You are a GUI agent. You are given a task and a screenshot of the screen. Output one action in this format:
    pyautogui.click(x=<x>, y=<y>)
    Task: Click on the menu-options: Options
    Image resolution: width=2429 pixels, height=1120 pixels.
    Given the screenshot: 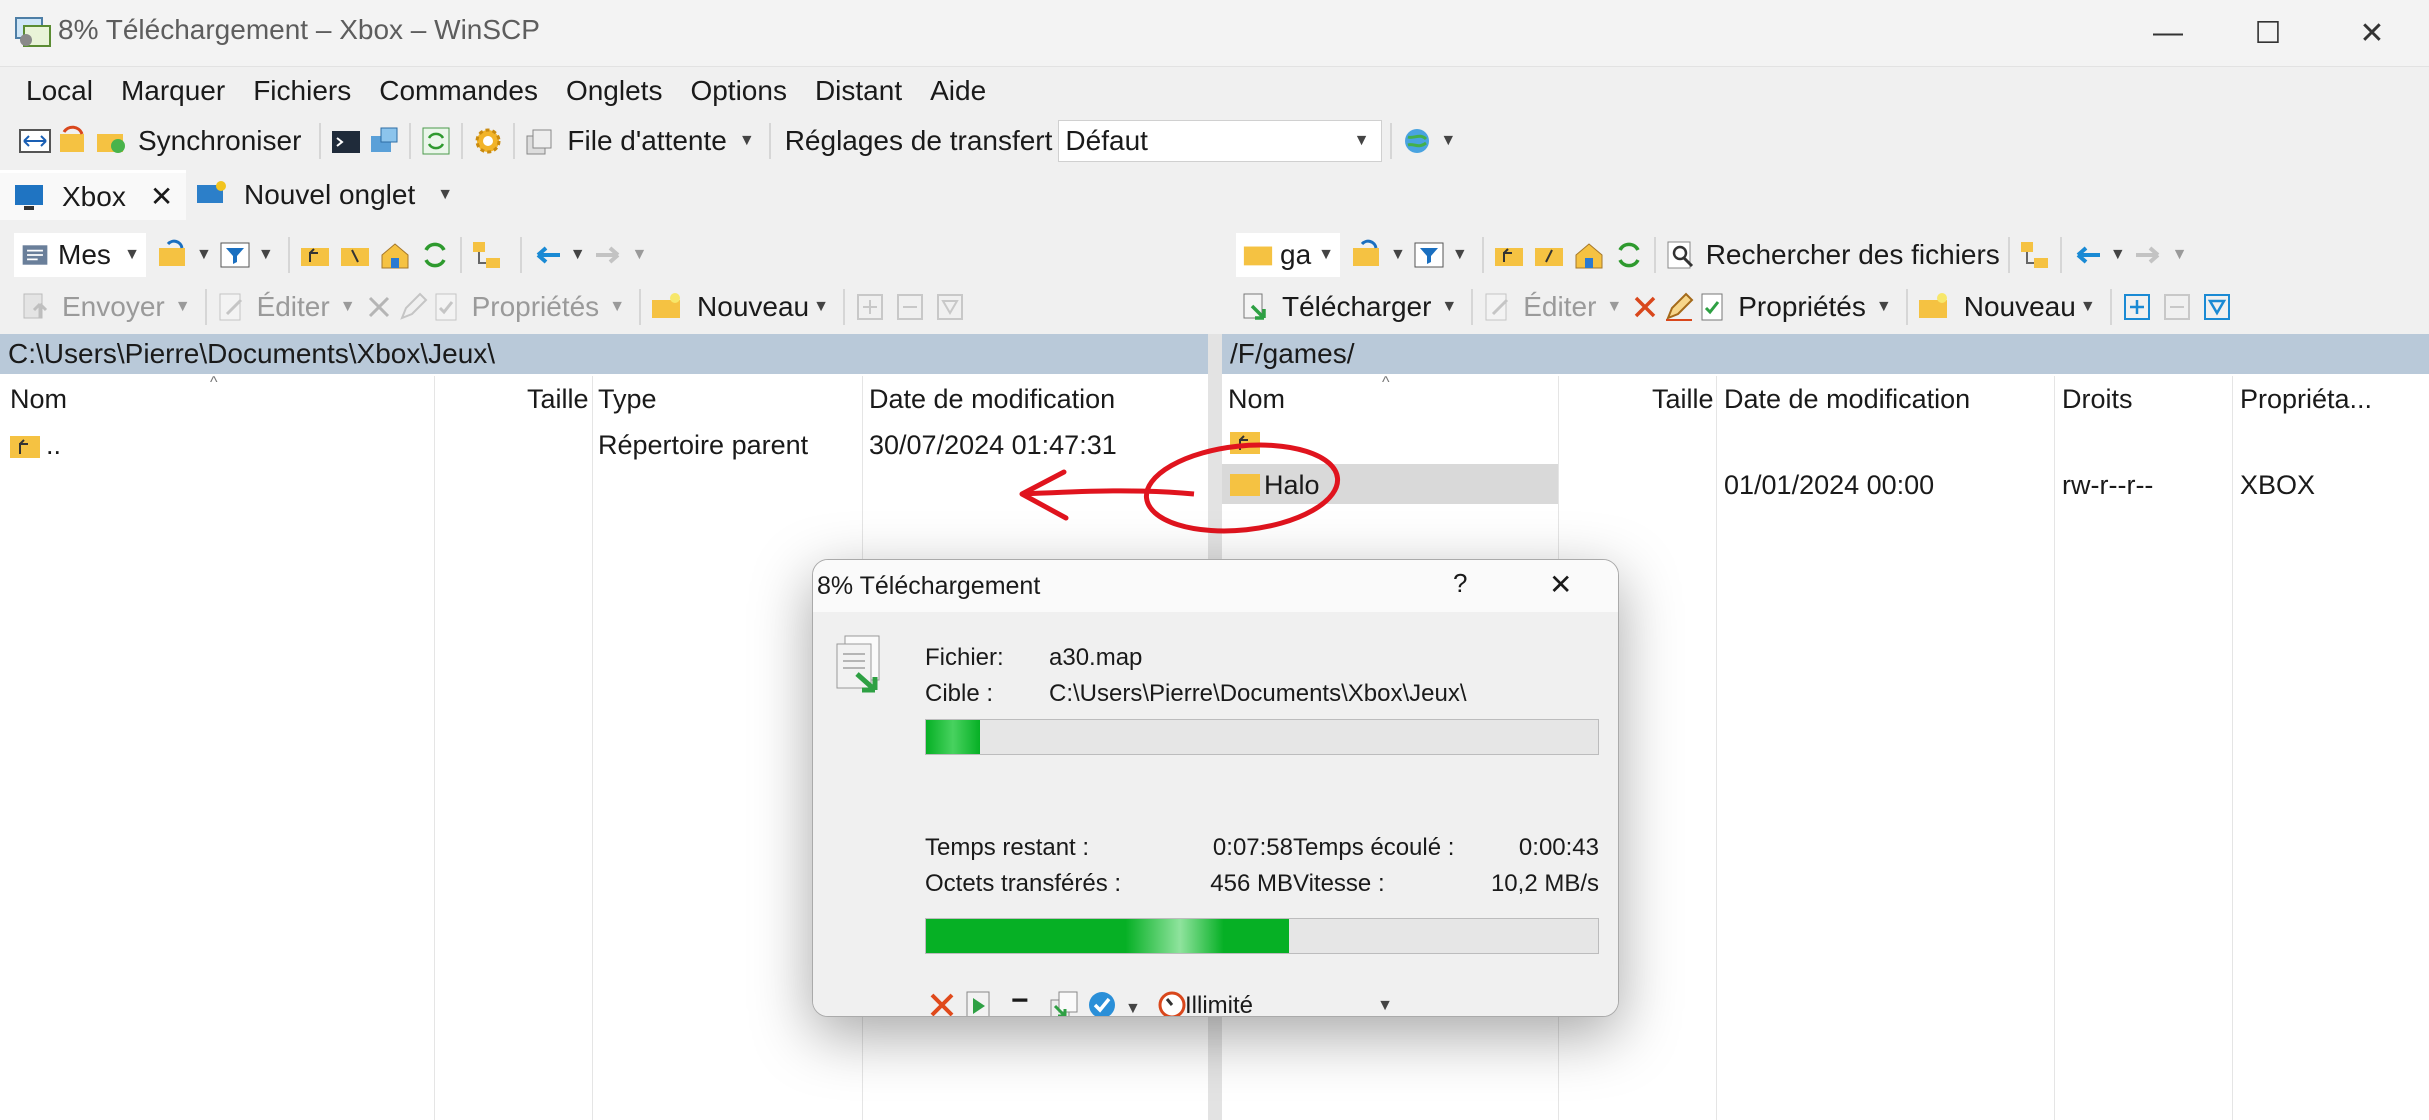 What is the action you would take?
    pyautogui.click(x=738, y=91)
    